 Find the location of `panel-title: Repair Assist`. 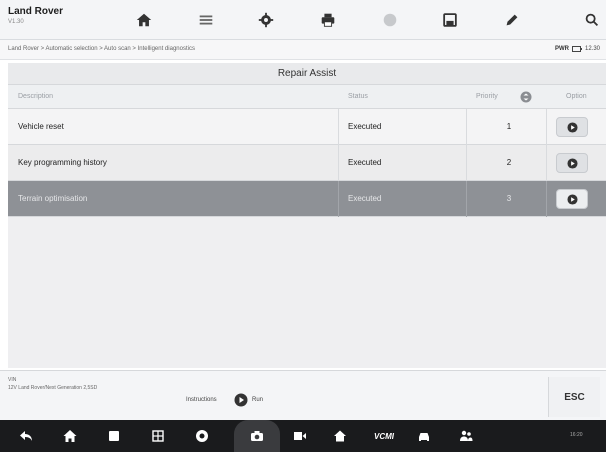

panel-title: Repair Assist is located at coordinates (307, 74).